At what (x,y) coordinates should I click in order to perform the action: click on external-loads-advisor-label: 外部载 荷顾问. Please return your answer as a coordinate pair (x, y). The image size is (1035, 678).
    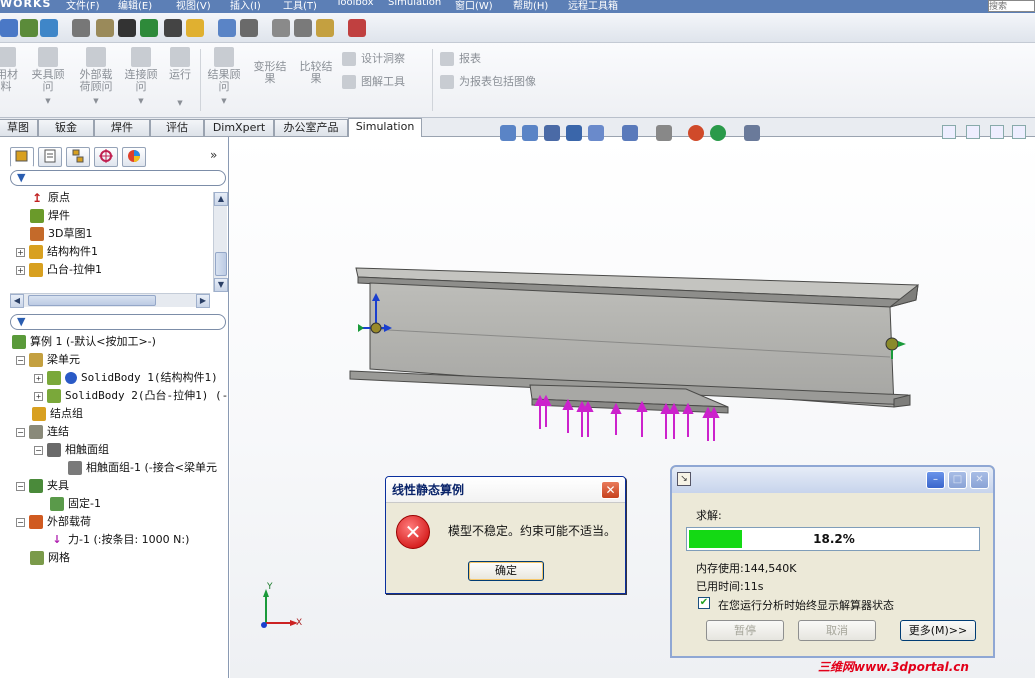
    Looking at the image, I should click on (96, 80).